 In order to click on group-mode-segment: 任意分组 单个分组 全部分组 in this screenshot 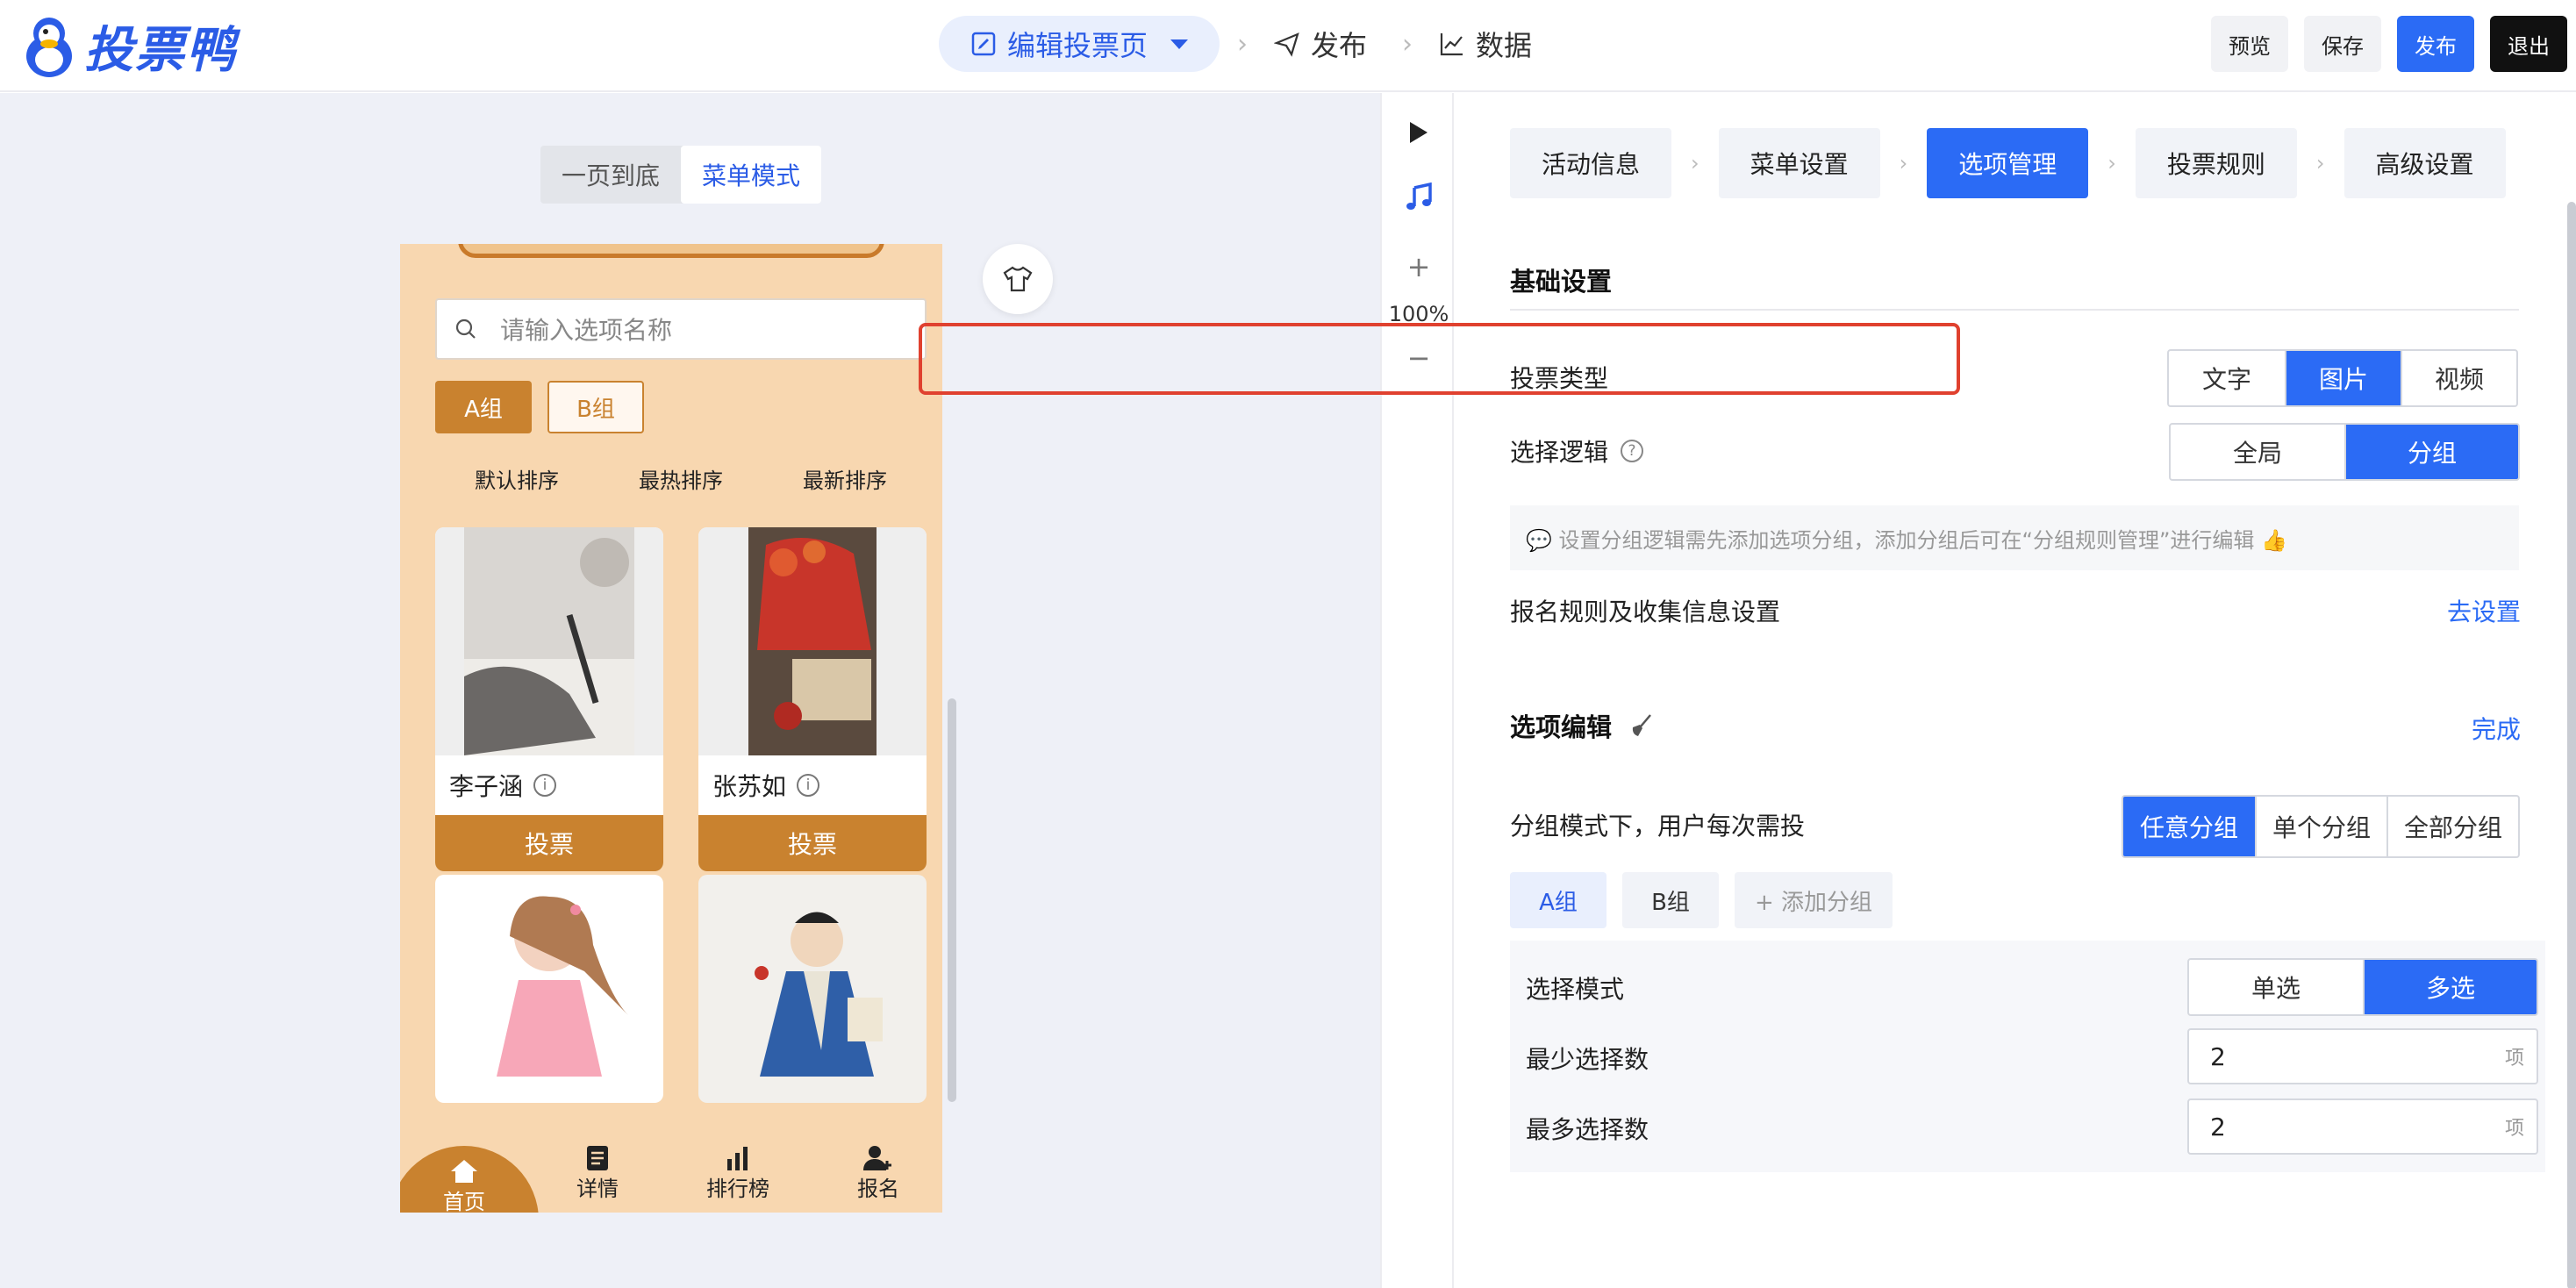, I will do `click(2321, 826)`.